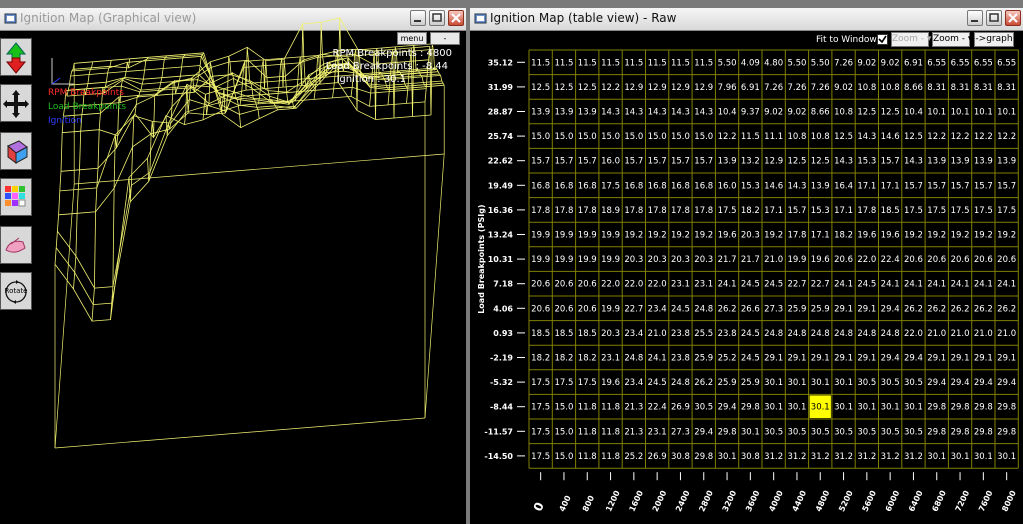  I want to click on table-cell: 7.96, so click(727, 88).